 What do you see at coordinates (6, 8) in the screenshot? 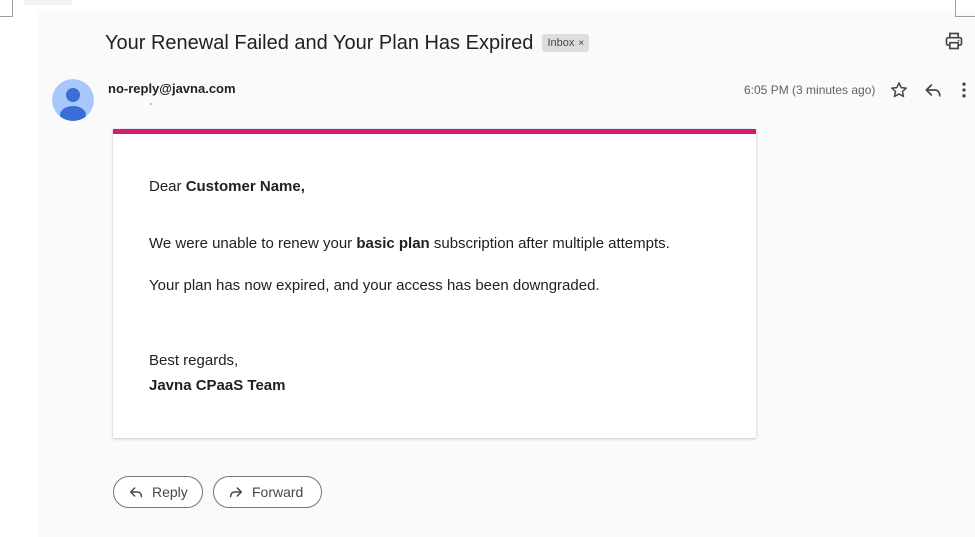
I see `corner-mark-left` at bounding box center [6, 8].